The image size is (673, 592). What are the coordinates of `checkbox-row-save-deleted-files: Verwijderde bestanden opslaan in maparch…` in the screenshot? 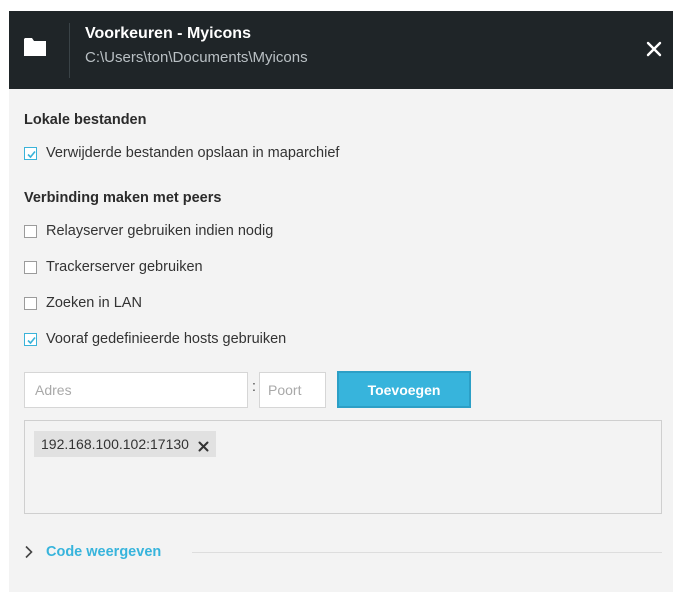 It's located at (181, 153).